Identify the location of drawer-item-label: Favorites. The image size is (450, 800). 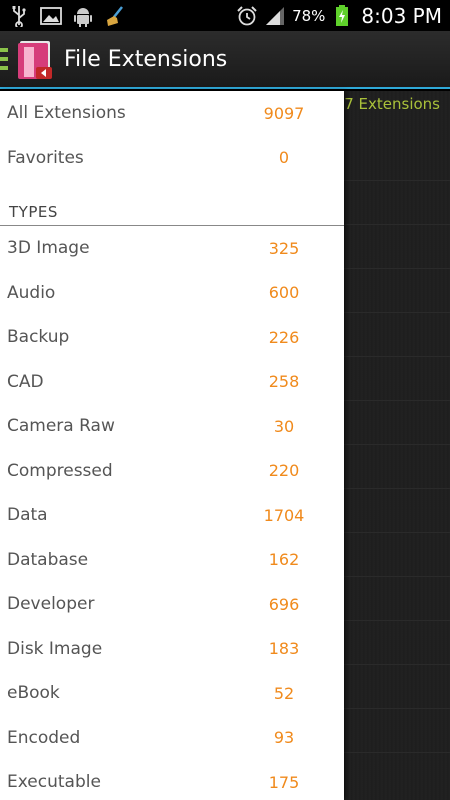
(45, 157).